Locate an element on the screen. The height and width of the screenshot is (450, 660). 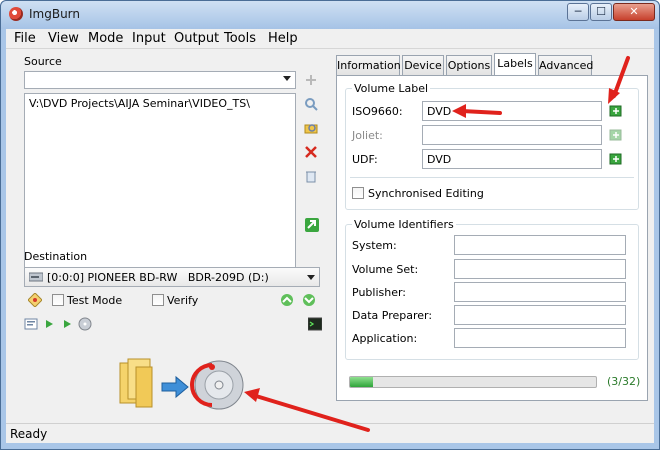
tab-options: Options is located at coordinates (469, 65).